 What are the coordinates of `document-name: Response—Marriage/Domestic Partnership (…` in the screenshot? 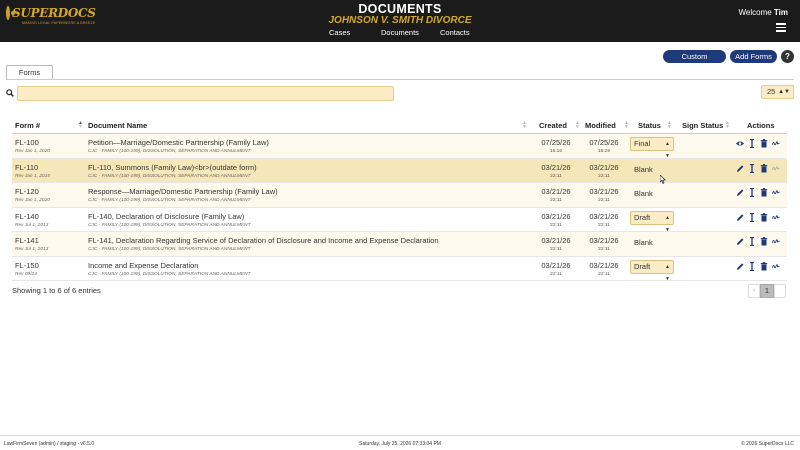 It's located at (183, 191).